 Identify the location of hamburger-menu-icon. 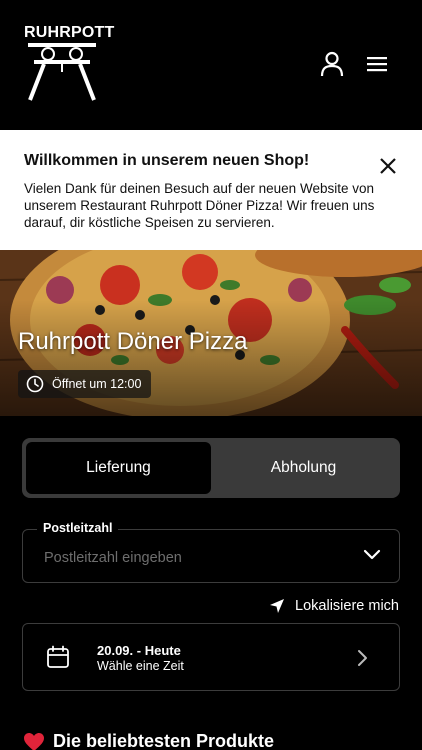
(377, 64).